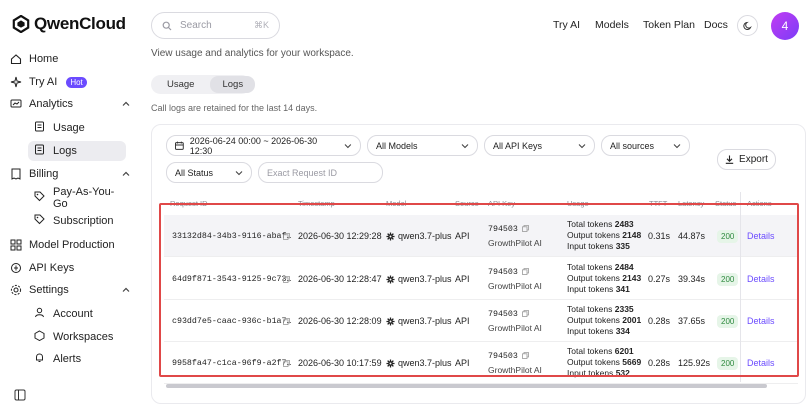 The image size is (806, 404). Describe the element at coordinates (44, 174) in the screenshot. I see `sidebar-item-label: Billing` at that location.